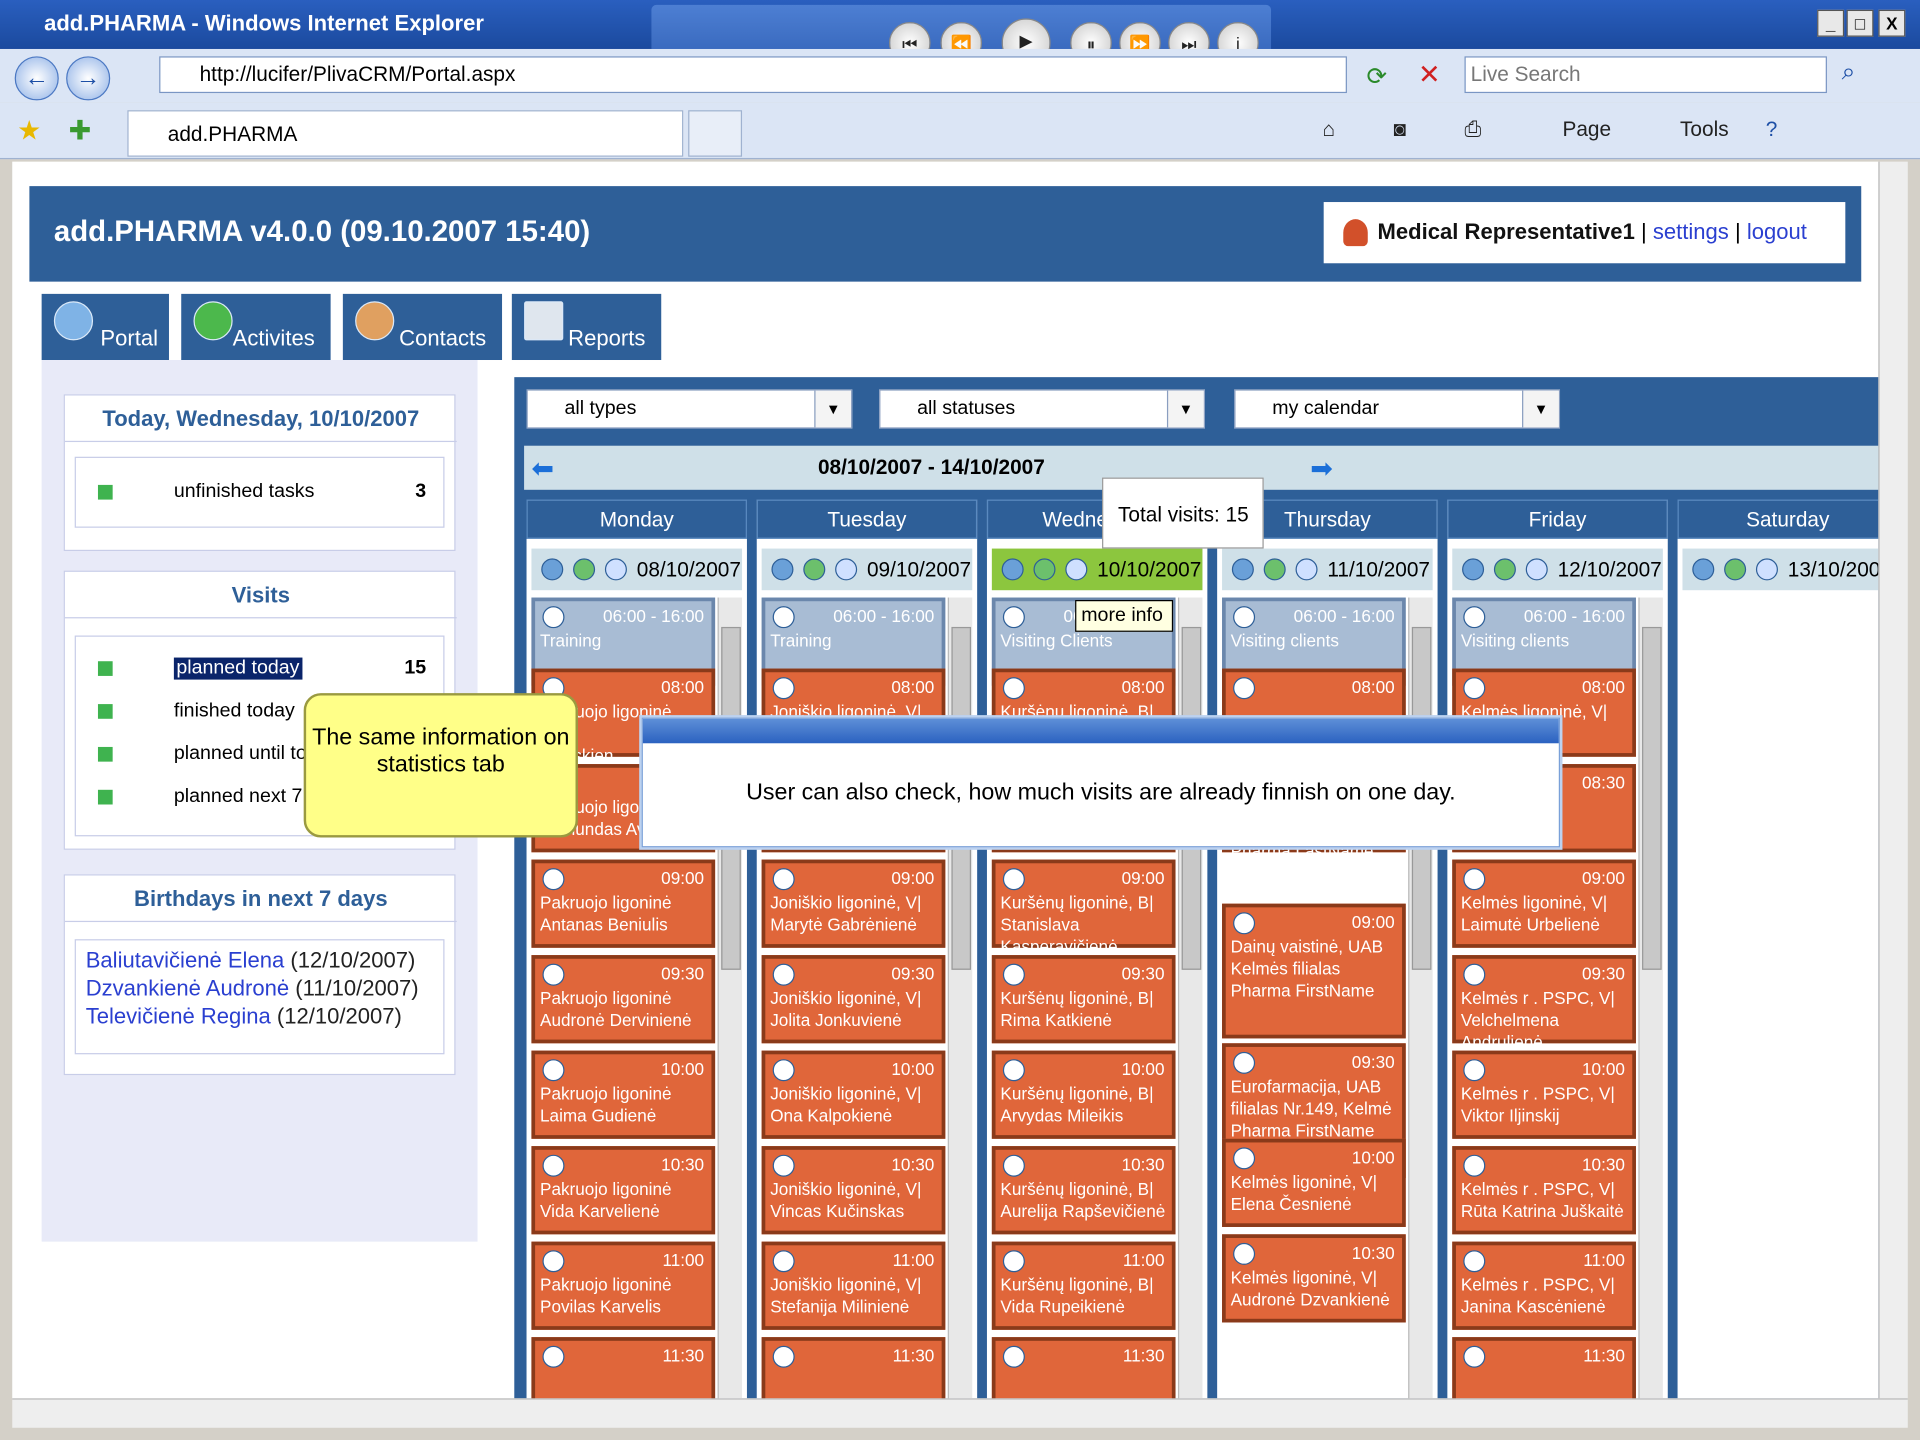  Describe the element at coordinates (1645, 75) in the screenshot. I see `search-input: Live Search` at that location.